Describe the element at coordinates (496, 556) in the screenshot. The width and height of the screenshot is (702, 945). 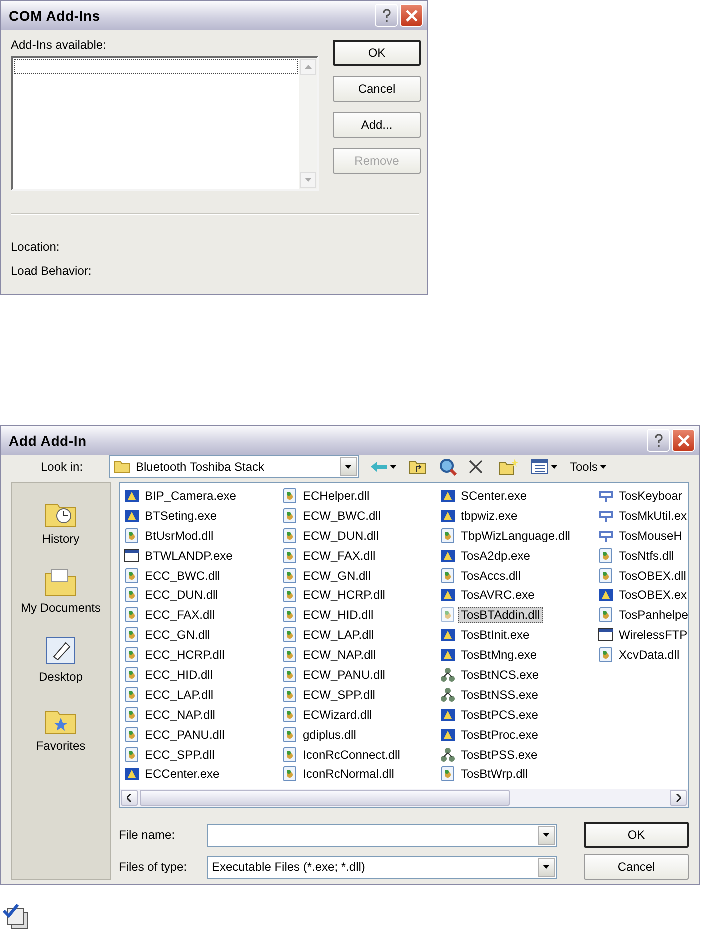
I see `file-item: TosA2dp.exe` at that location.